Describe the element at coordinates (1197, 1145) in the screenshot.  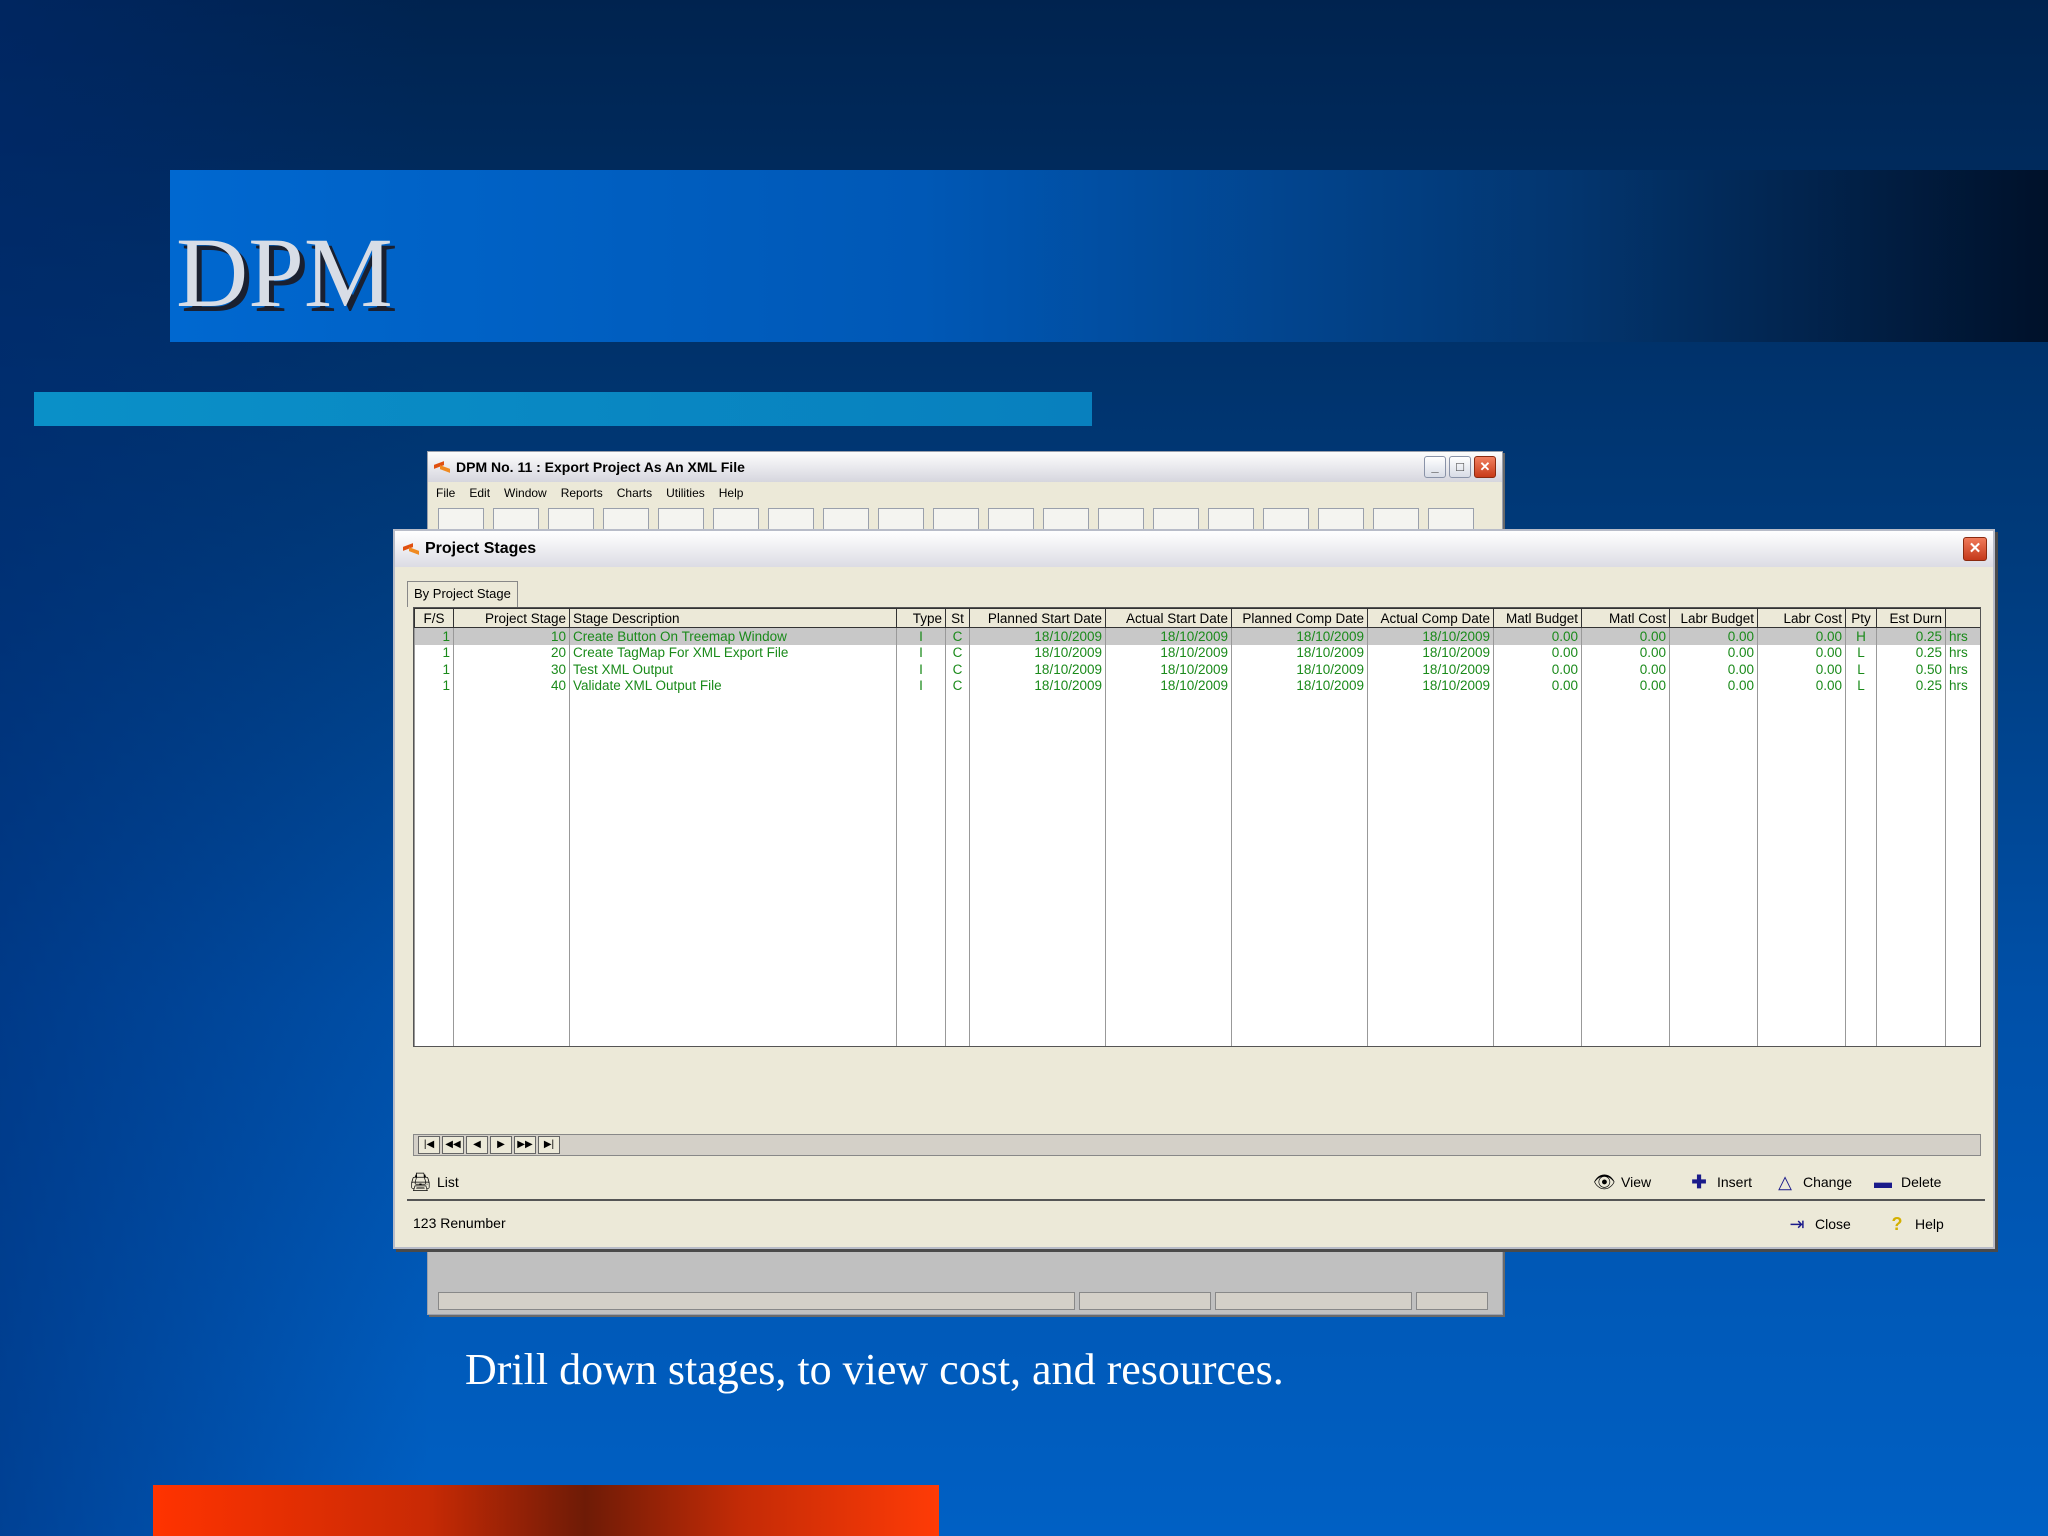
I see `record-navigator: |◀ ◀◀ ◀ ▶ ▶▶ ▶|` at that location.